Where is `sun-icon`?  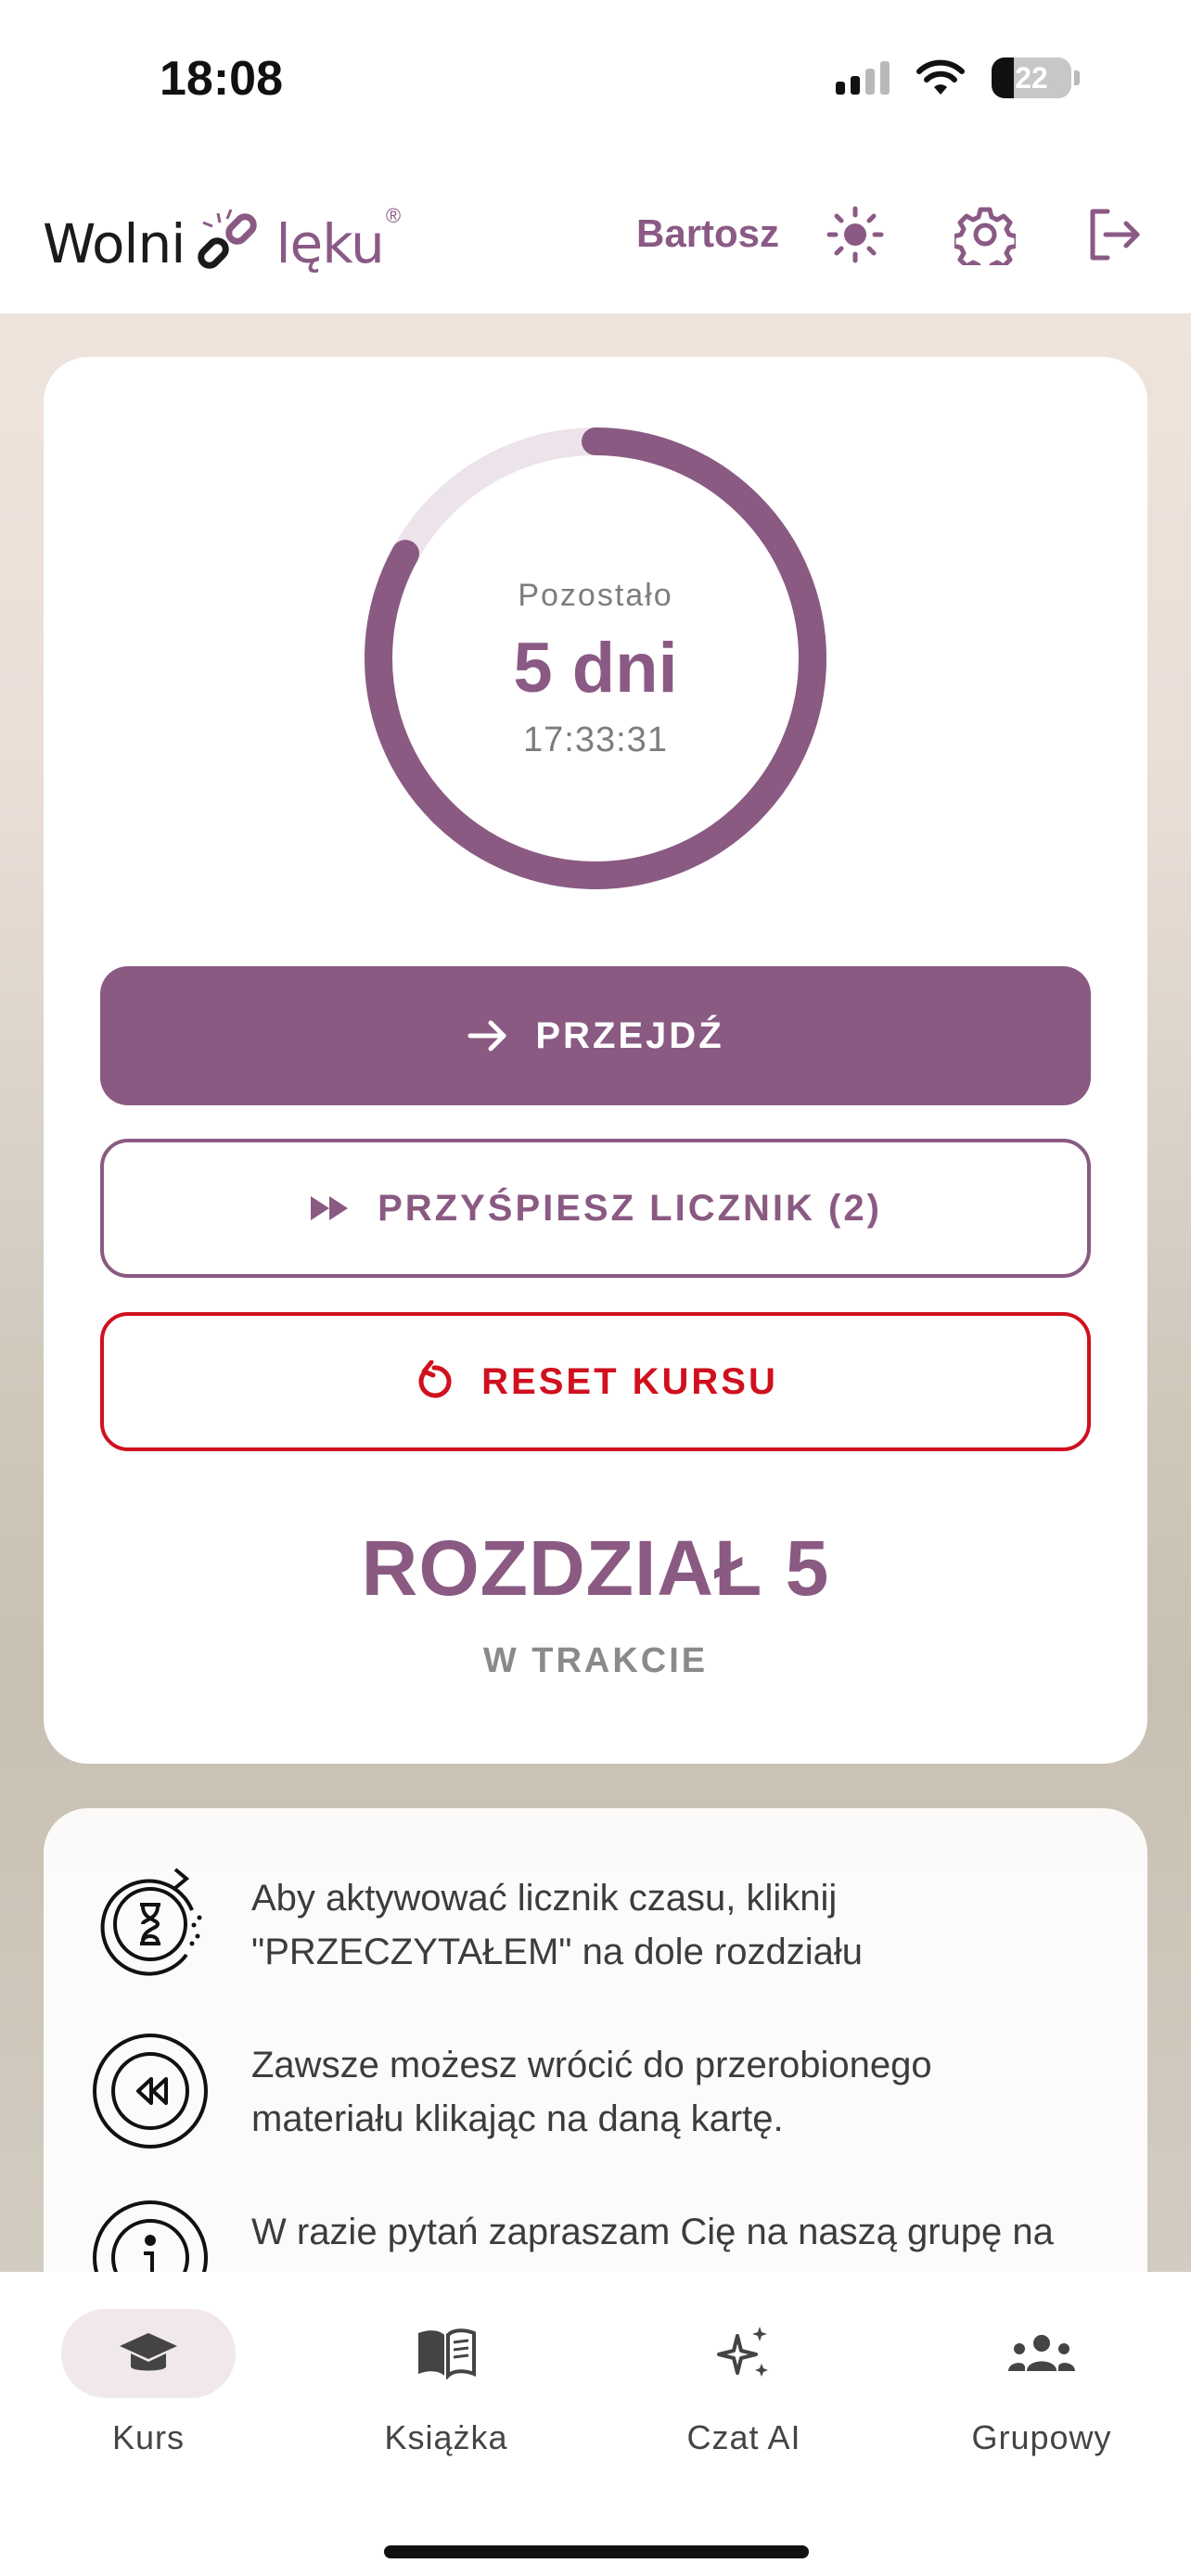
sun-icon is located at coordinates (855, 234).